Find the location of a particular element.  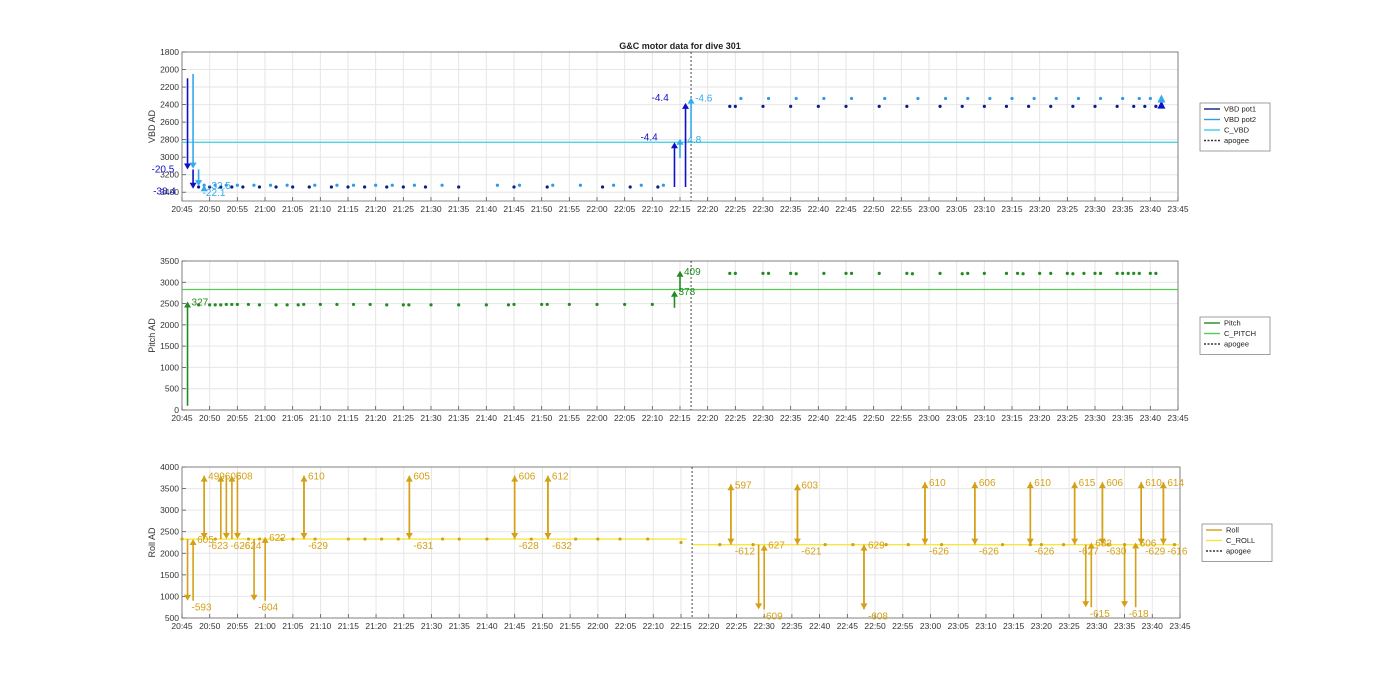

x-tick-label: 23:15 is located at coordinates (1014, 626).